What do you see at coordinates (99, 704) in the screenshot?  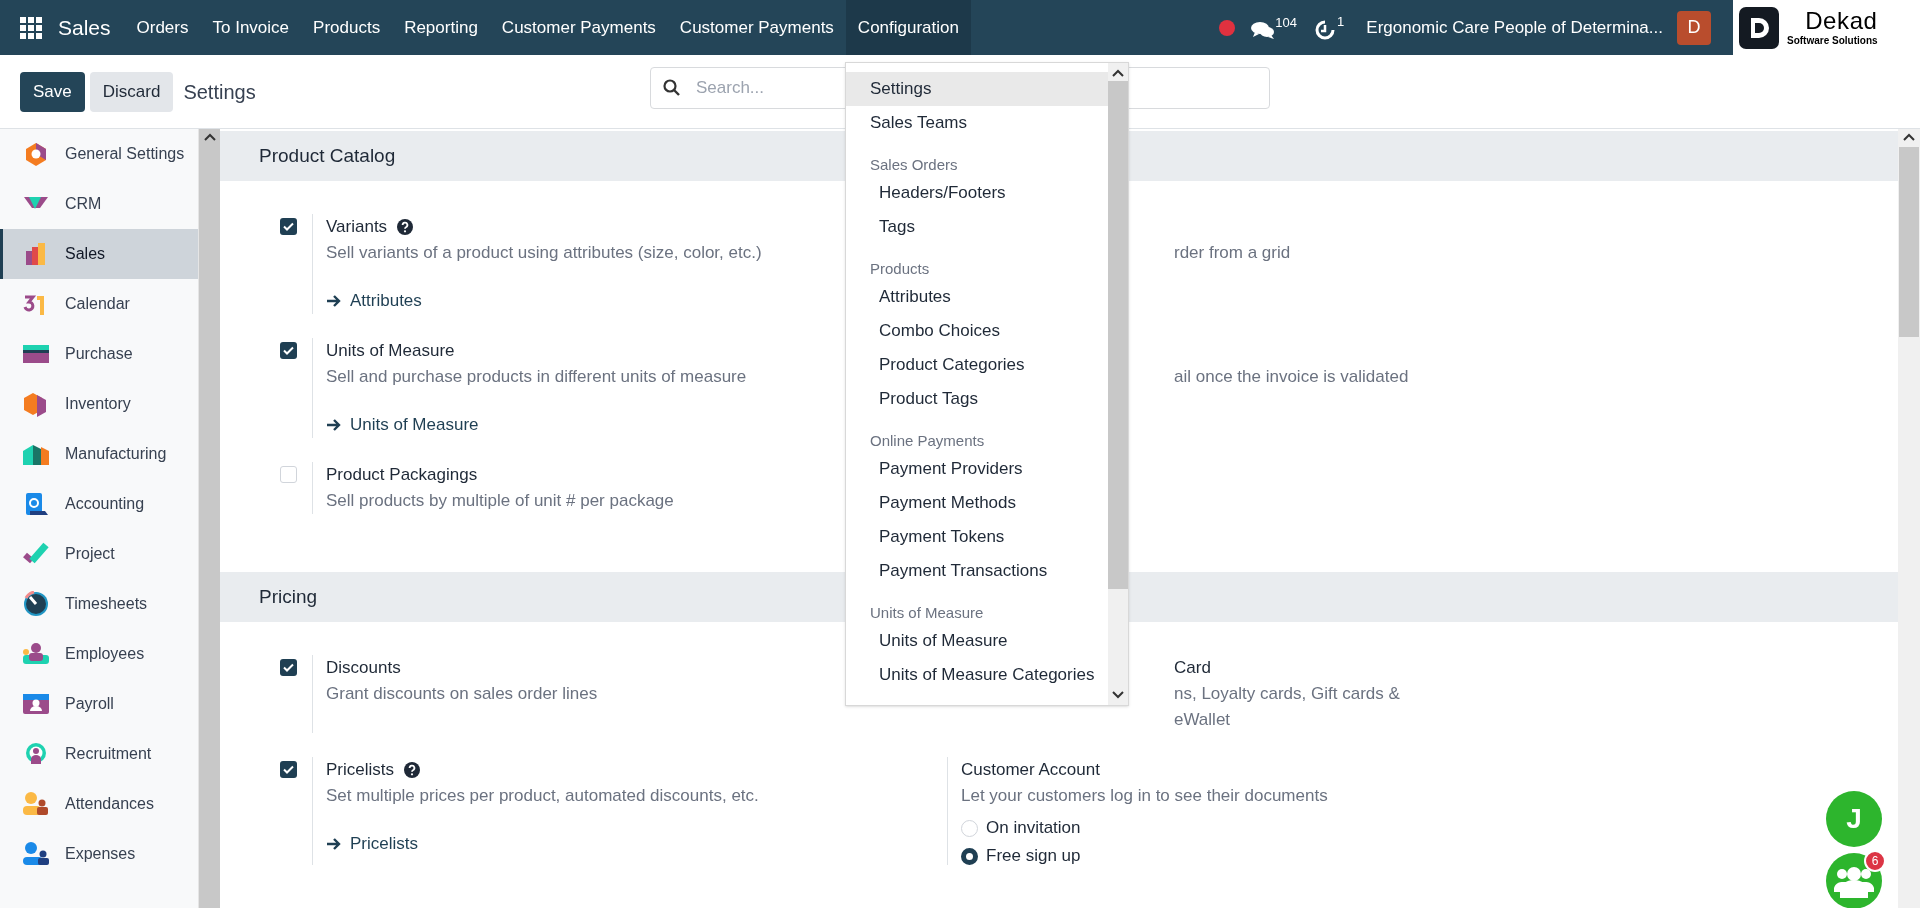 I see `sidebar-item: Payroll` at bounding box center [99, 704].